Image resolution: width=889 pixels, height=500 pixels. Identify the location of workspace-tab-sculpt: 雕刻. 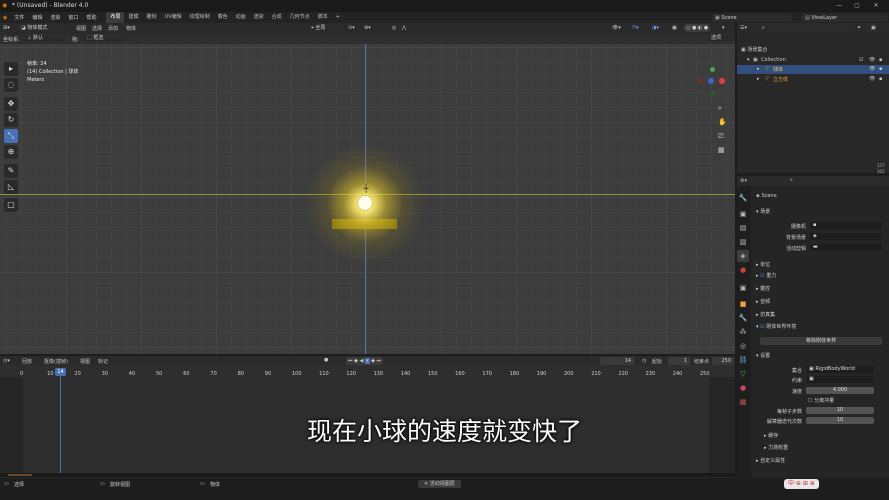
(151, 17).